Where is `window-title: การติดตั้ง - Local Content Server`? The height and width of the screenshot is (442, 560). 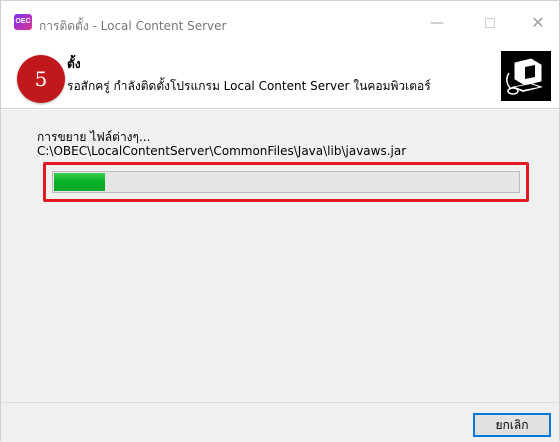
window-title: การติดตั้ง - Local Content Server is located at coordinates (133, 26).